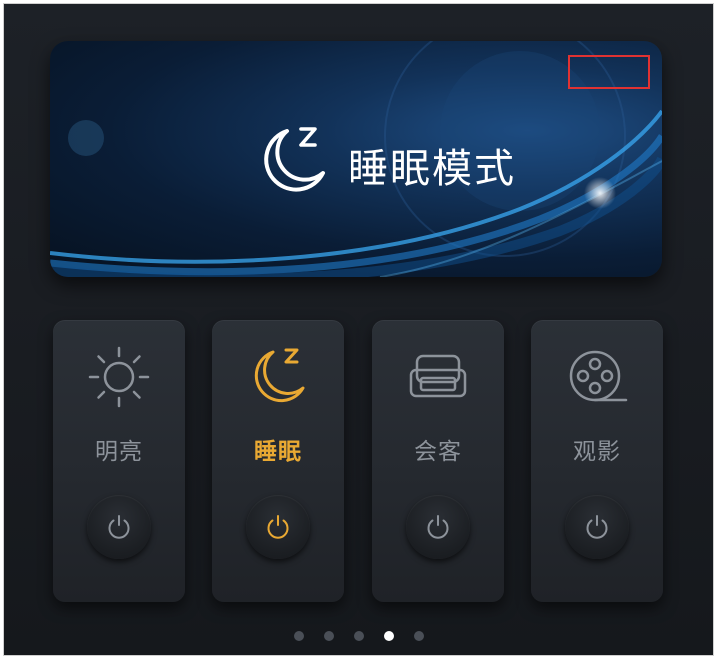 Image resolution: width=717 pixels, height=659 pixels. Describe the element at coordinates (388, 636) in the screenshot. I see `page-dot-active` at that location.